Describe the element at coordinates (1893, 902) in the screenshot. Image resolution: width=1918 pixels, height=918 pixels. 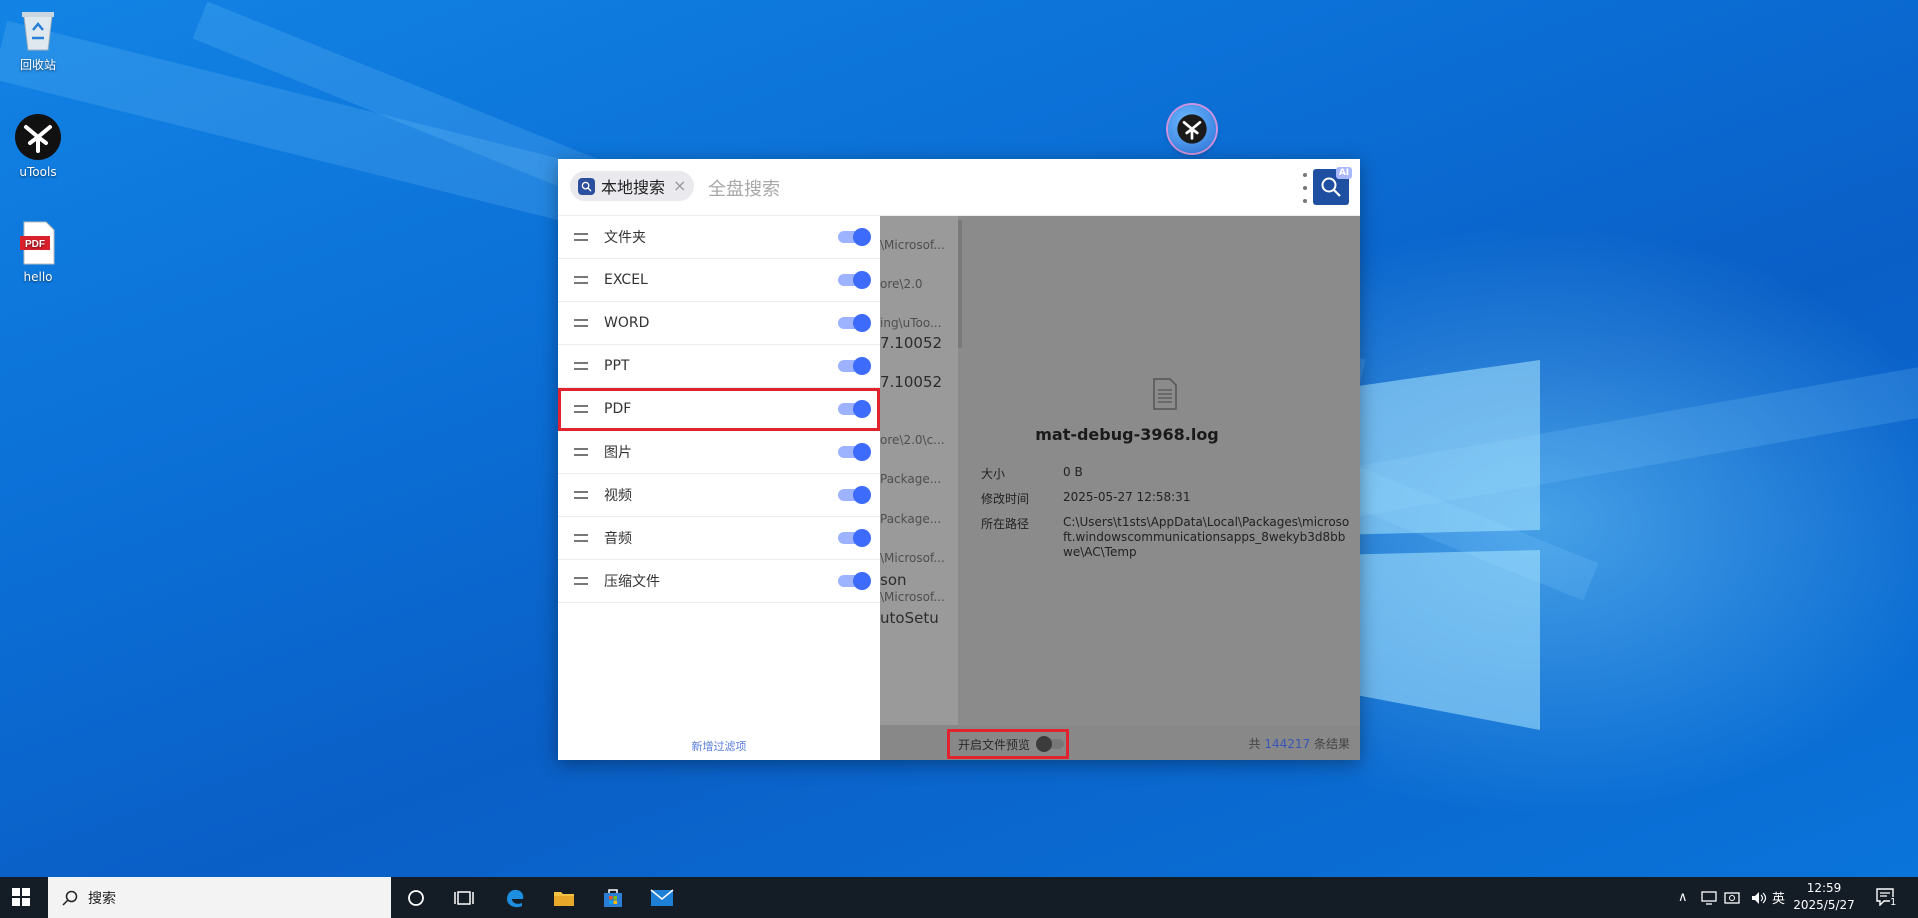
I see `notification-count: 1` at that location.